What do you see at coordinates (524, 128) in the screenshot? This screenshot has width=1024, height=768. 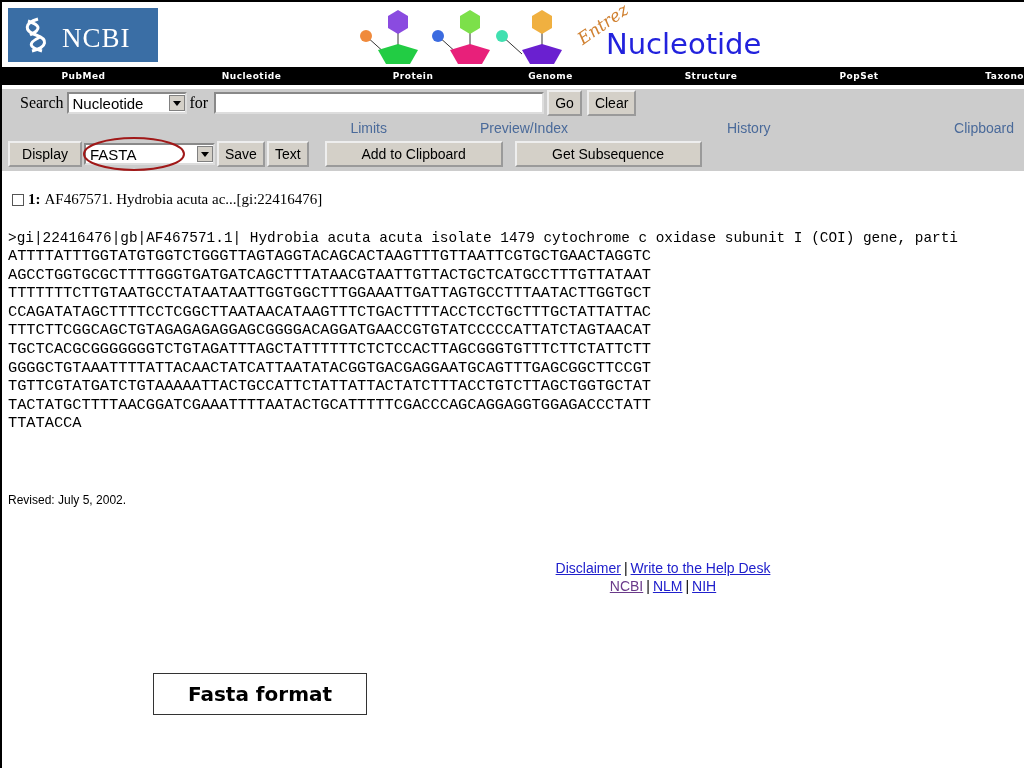 I see `toolbar-link: Preview/Index` at bounding box center [524, 128].